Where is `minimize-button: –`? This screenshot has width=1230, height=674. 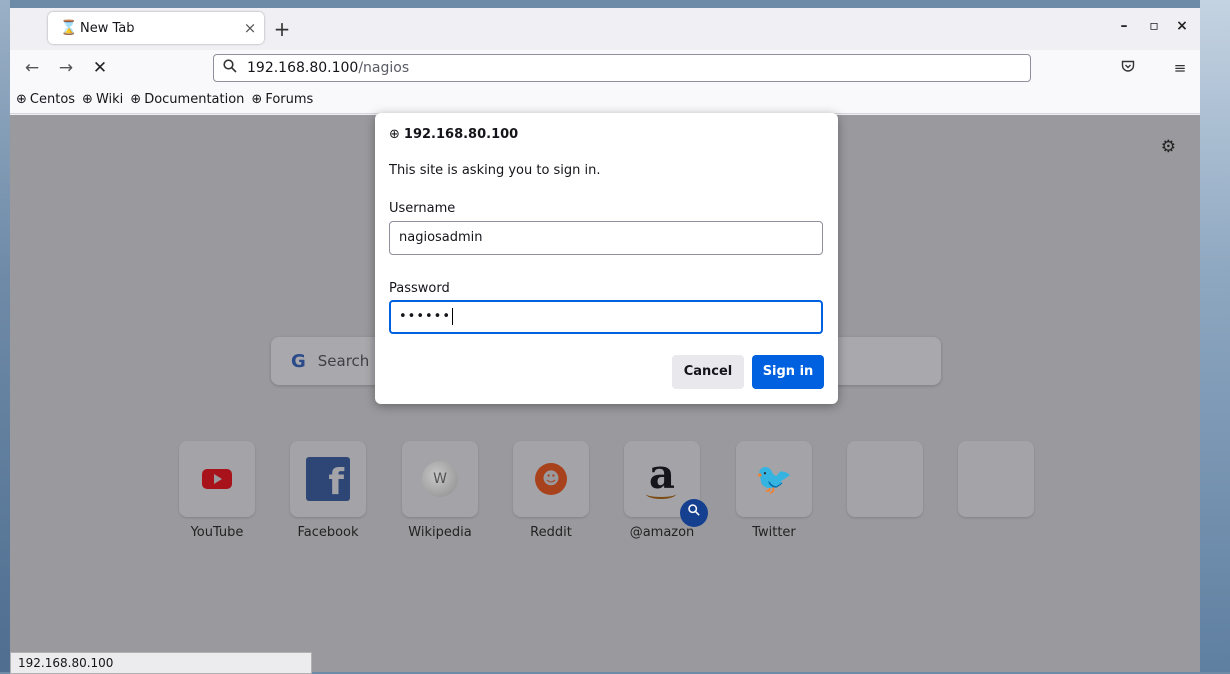 minimize-button: – is located at coordinates (1124, 26).